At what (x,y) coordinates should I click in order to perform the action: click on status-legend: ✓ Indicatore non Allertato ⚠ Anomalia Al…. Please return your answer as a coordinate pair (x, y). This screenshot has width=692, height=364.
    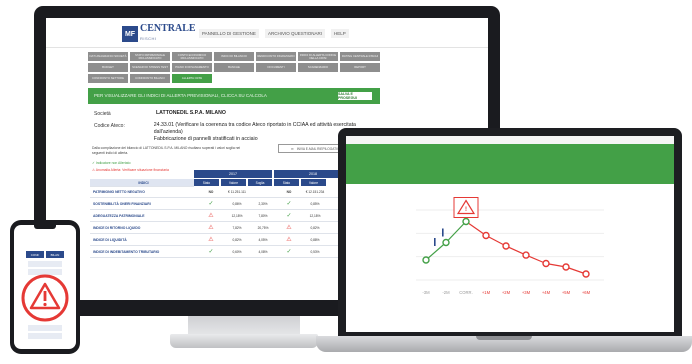
    Looking at the image, I should click on (130, 167).